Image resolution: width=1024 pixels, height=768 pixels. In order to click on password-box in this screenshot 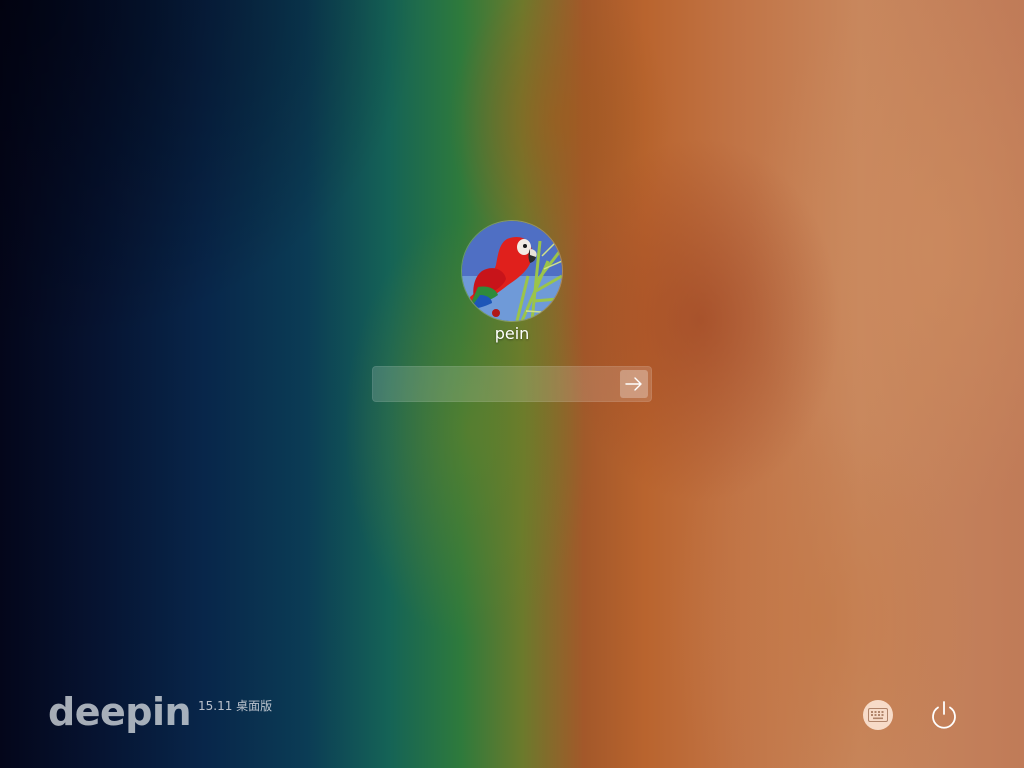, I will do `click(512, 384)`.